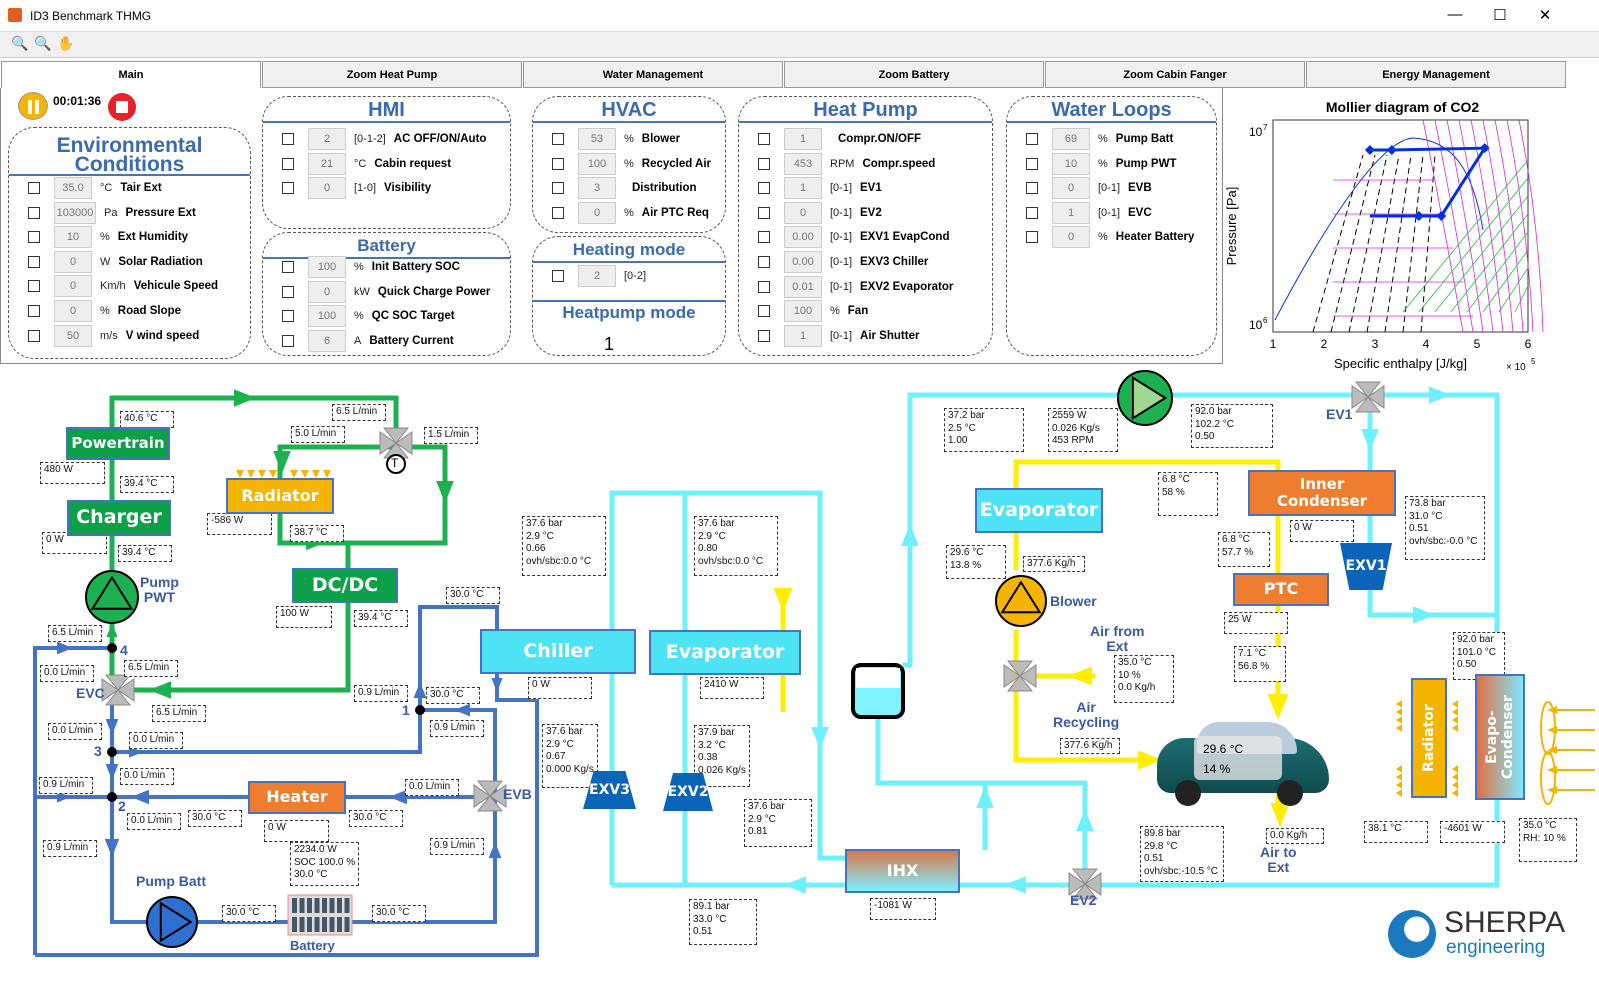 This screenshot has width=1599, height=992. Describe the element at coordinates (905, 237) in the screenshot. I see `param-label: EXV1 EvapCond` at that location.